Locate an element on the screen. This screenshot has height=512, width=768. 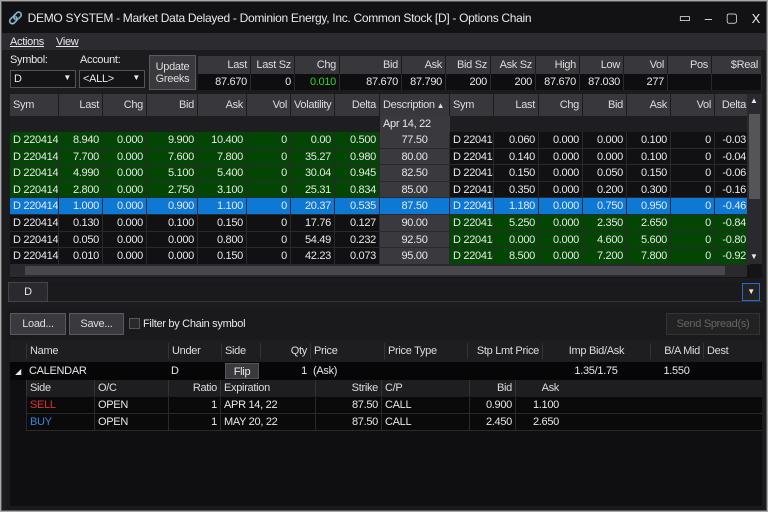
leg-header-expiration: Expiration is located at coordinates (267, 388).